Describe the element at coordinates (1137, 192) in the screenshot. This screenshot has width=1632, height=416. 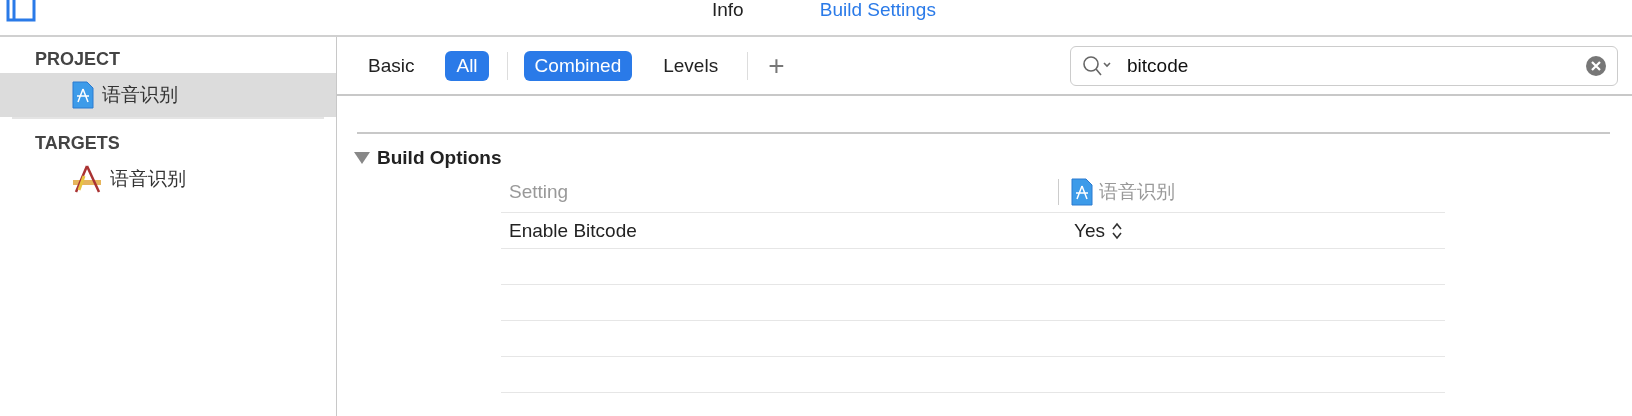
I see `column-header: 语音识别` at that location.